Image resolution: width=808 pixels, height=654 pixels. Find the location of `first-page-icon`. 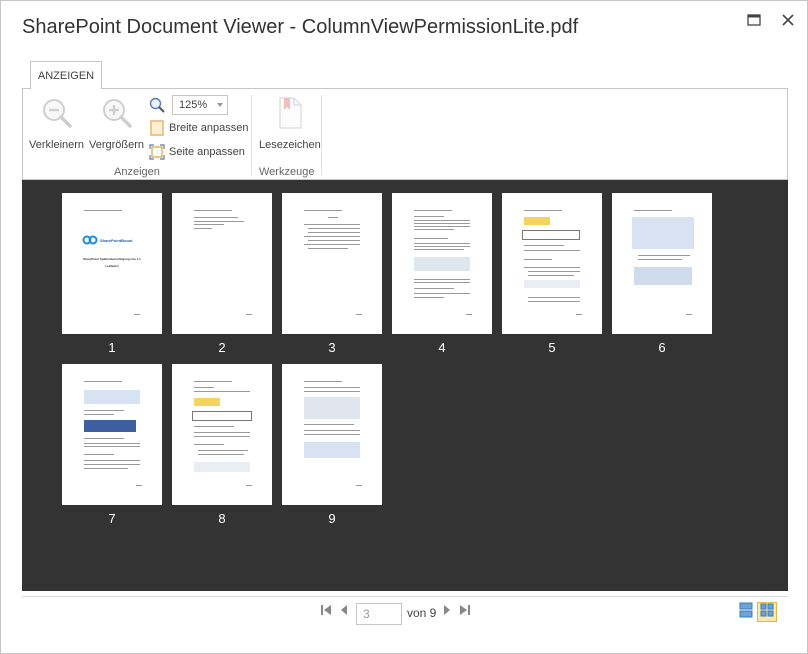

first-page-icon is located at coordinates (326, 612).